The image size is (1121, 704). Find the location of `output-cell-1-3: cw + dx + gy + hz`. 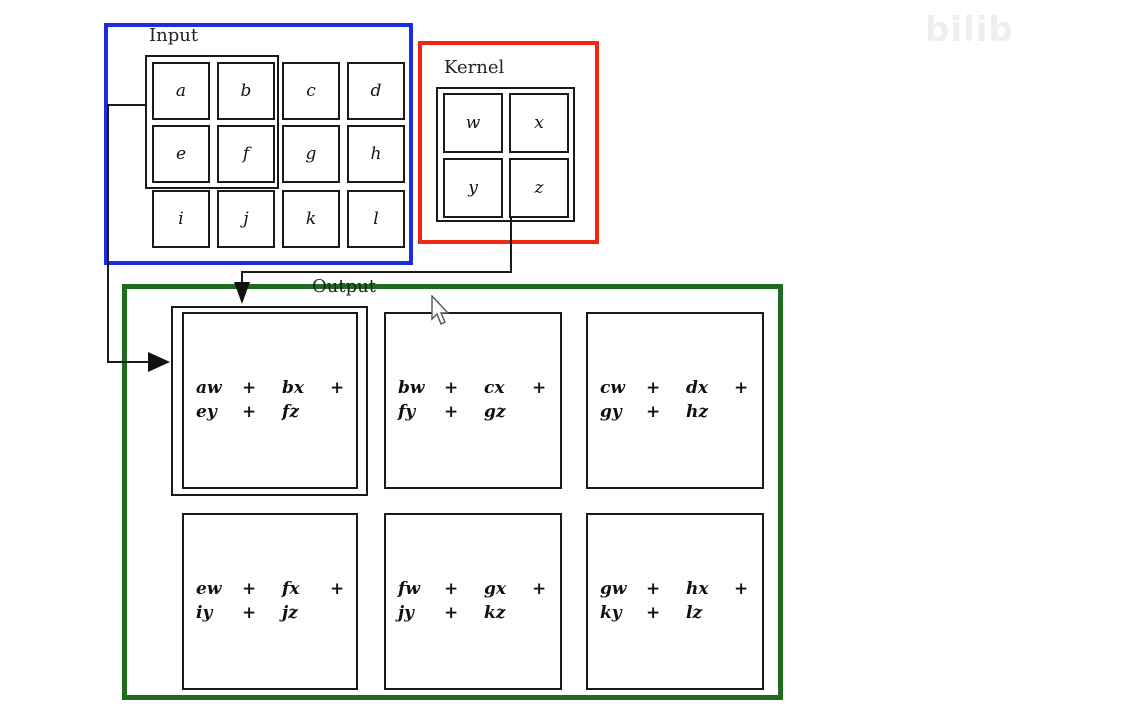

output-cell-1-3: cw + dx + gy + hz is located at coordinates (675, 400).